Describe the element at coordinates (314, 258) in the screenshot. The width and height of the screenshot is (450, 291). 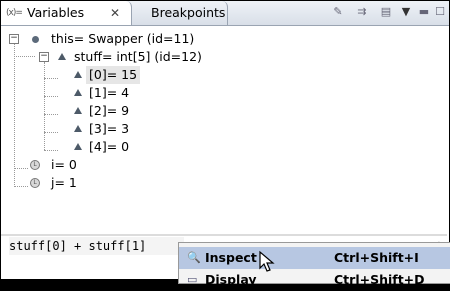
I see `menu-item-inspect: 🔍 Inspect Ctrl+Shift+I` at that location.